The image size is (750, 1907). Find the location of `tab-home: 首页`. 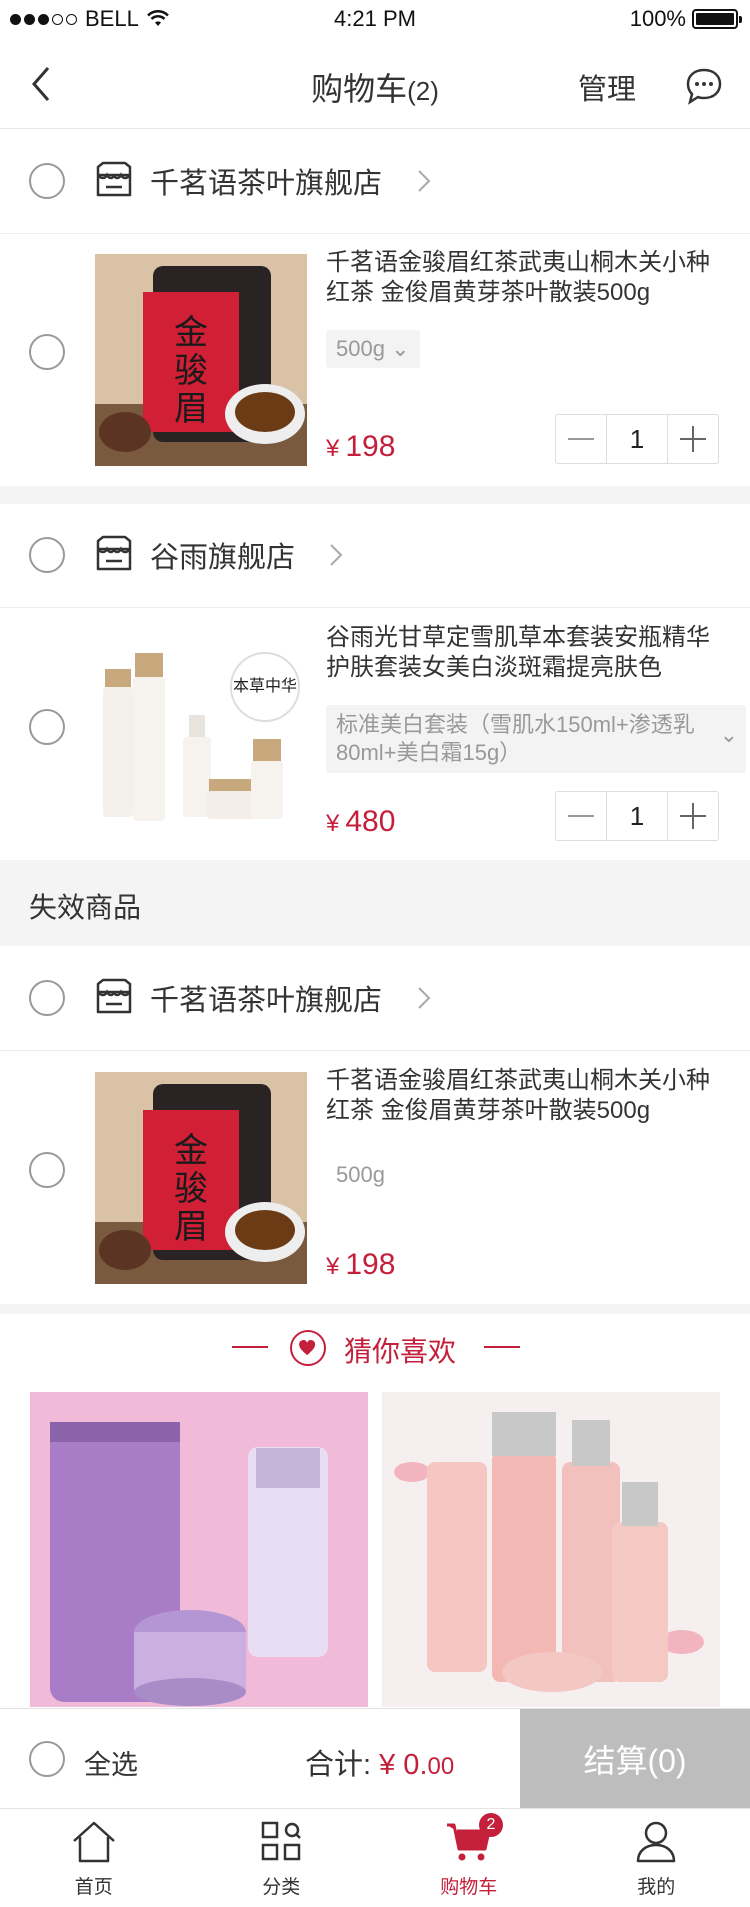

tab-home: 首页 is located at coordinates (94, 1858).